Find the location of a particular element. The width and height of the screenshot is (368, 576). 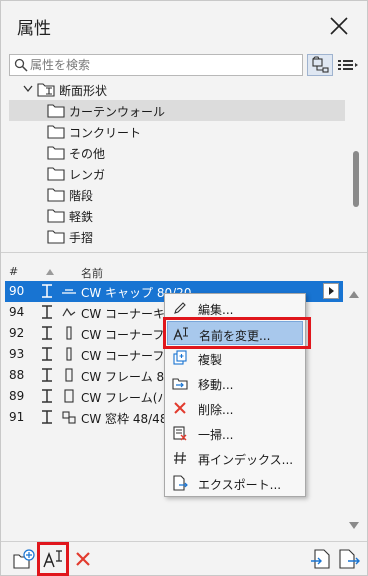

row-name: CW 窓枠 48/48 is located at coordinates (124, 419).